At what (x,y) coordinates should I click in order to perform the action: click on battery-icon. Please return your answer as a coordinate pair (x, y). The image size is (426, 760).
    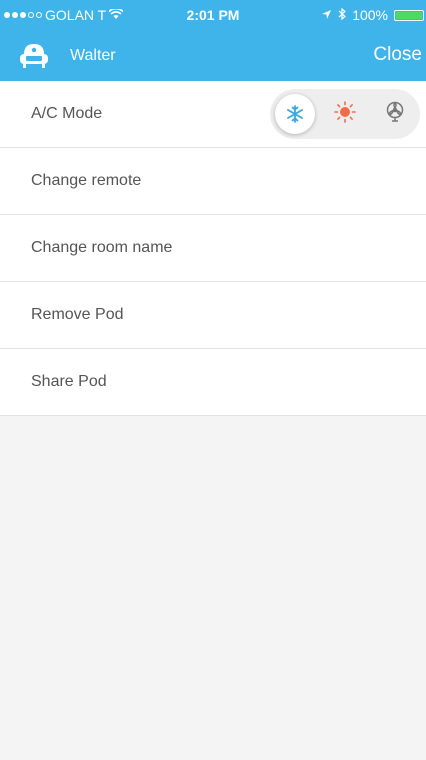
    Looking at the image, I should click on (409, 15).